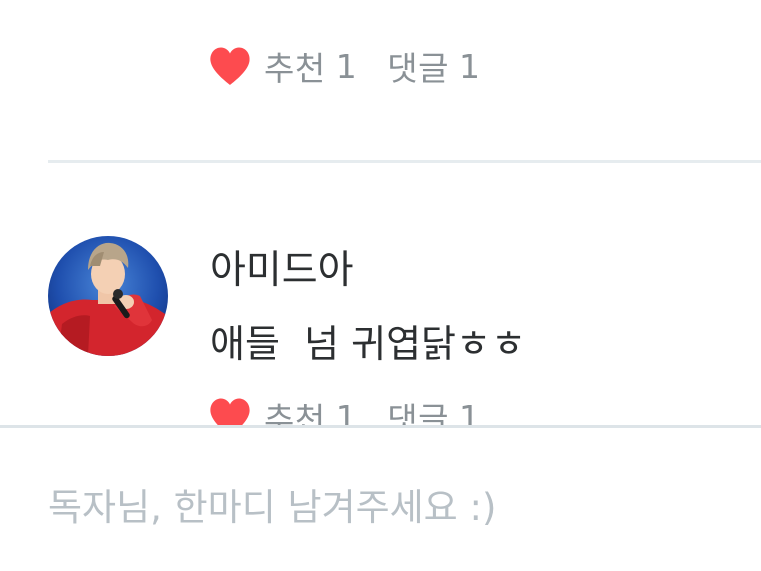 This screenshot has width=761, height=571. Describe the element at coordinates (388, 507) in the screenshot. I see `comment-input` at that location.